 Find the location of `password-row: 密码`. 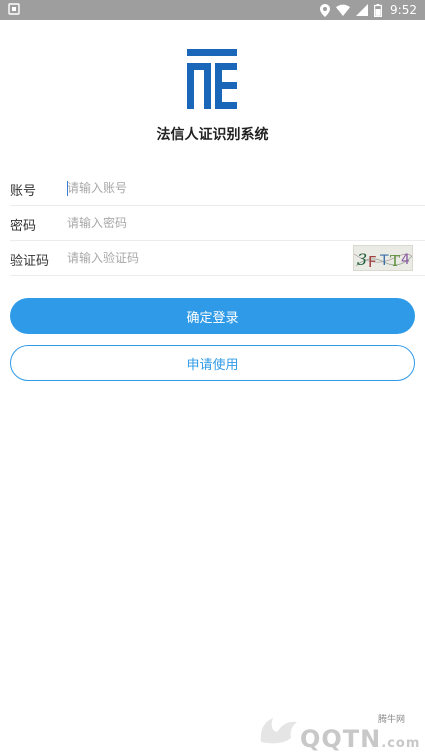

password-row: 密码 is located at coordinates (217, 223).